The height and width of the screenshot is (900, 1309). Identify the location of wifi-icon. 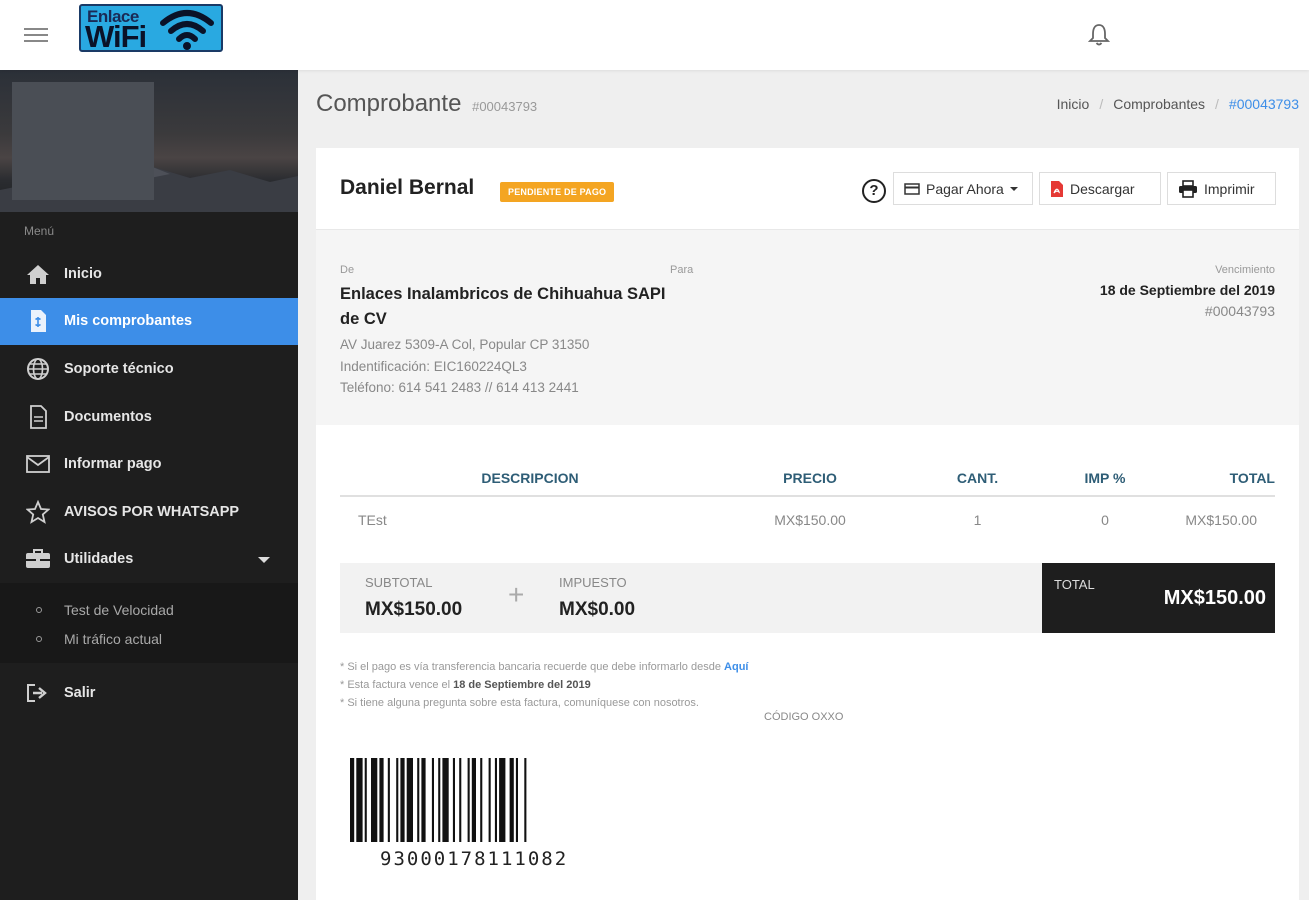
(187, 30).